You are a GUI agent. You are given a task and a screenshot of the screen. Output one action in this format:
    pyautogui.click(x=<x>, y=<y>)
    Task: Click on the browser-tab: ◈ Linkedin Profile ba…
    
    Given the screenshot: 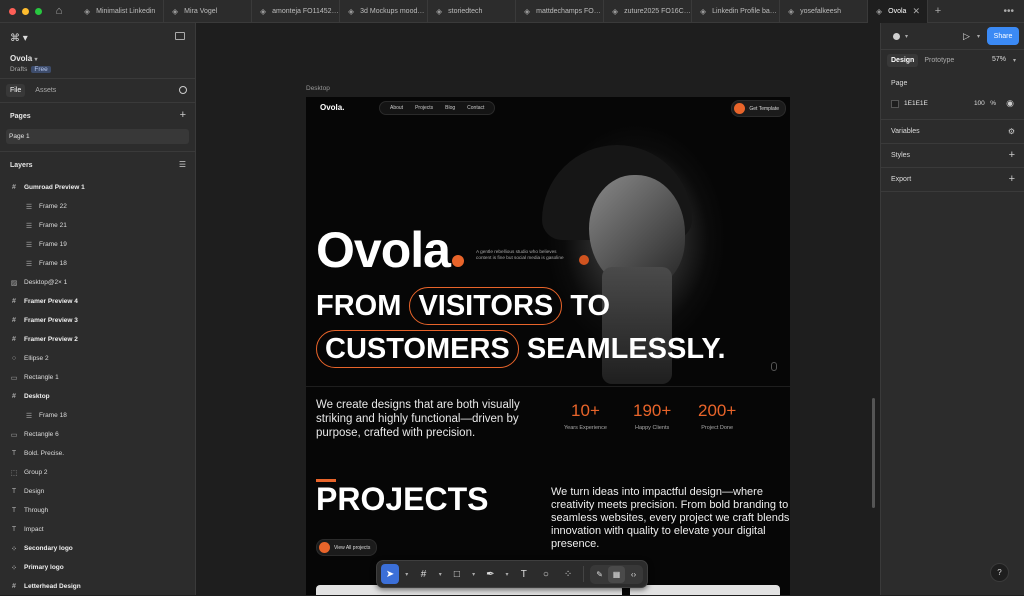 What is the action you would take?
    pyautogui.click(x=736, y=11)
    